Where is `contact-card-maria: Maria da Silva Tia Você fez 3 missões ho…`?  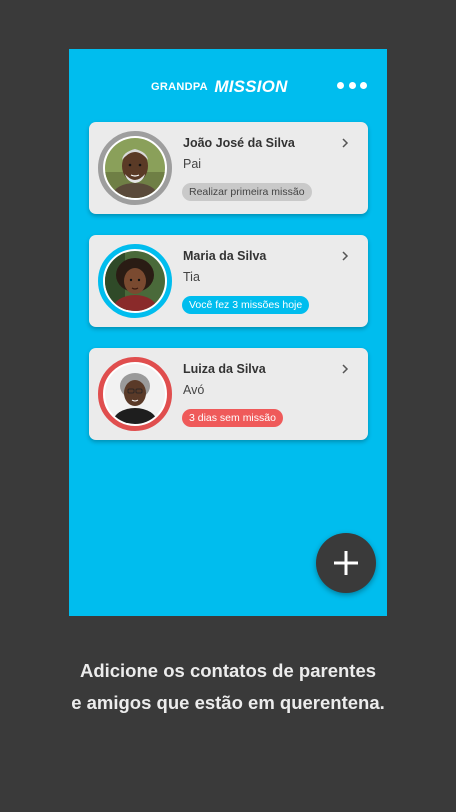
contact-card-maria: Maria da Silva Tia Você fez 3 missões ho… is located at coordinates (228, 281).